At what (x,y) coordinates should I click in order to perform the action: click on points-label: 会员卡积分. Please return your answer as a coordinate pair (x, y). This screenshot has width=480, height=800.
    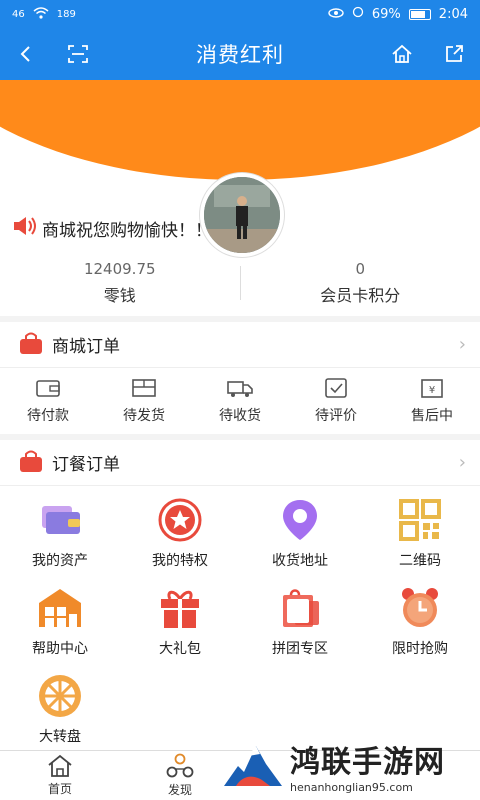
    Looking at the image, I should click on (360, 295).